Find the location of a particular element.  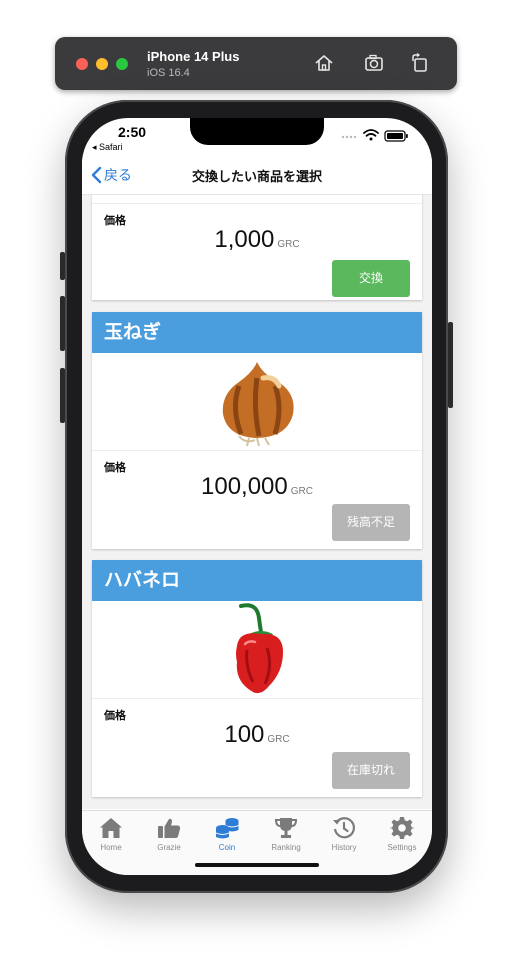

insufficient-balance-button: 残高不足 is located at coordinates (371, 522).